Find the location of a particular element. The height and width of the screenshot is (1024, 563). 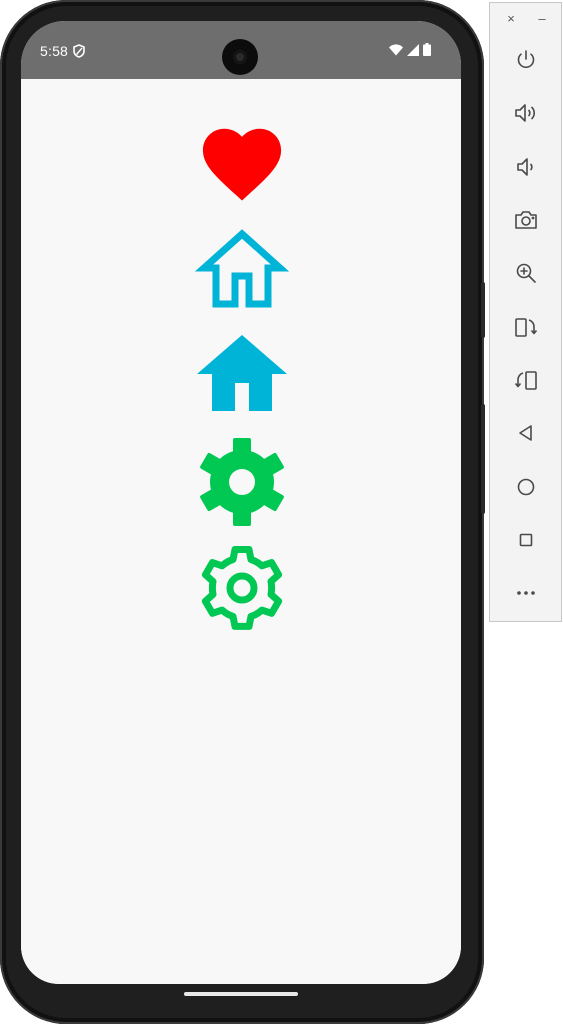

heart-filled-icon is located at coordinates (242, 164).